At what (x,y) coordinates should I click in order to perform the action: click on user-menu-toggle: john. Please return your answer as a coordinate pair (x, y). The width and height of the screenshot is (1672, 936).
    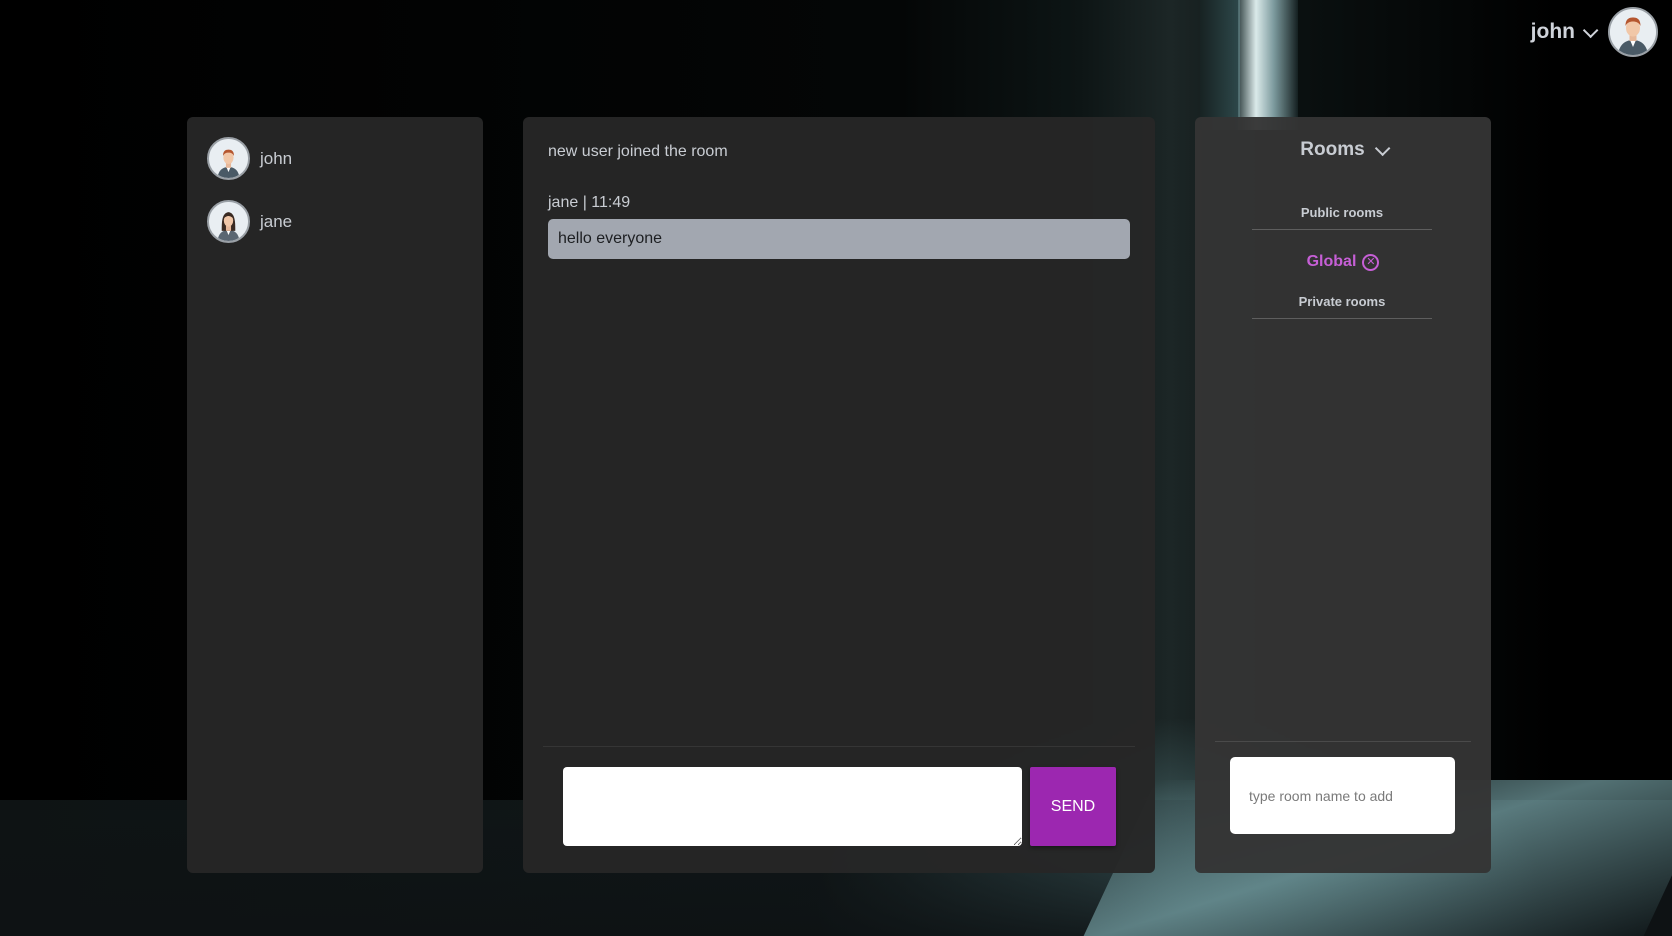
    Looking at the image, I should click on (1564, 32).